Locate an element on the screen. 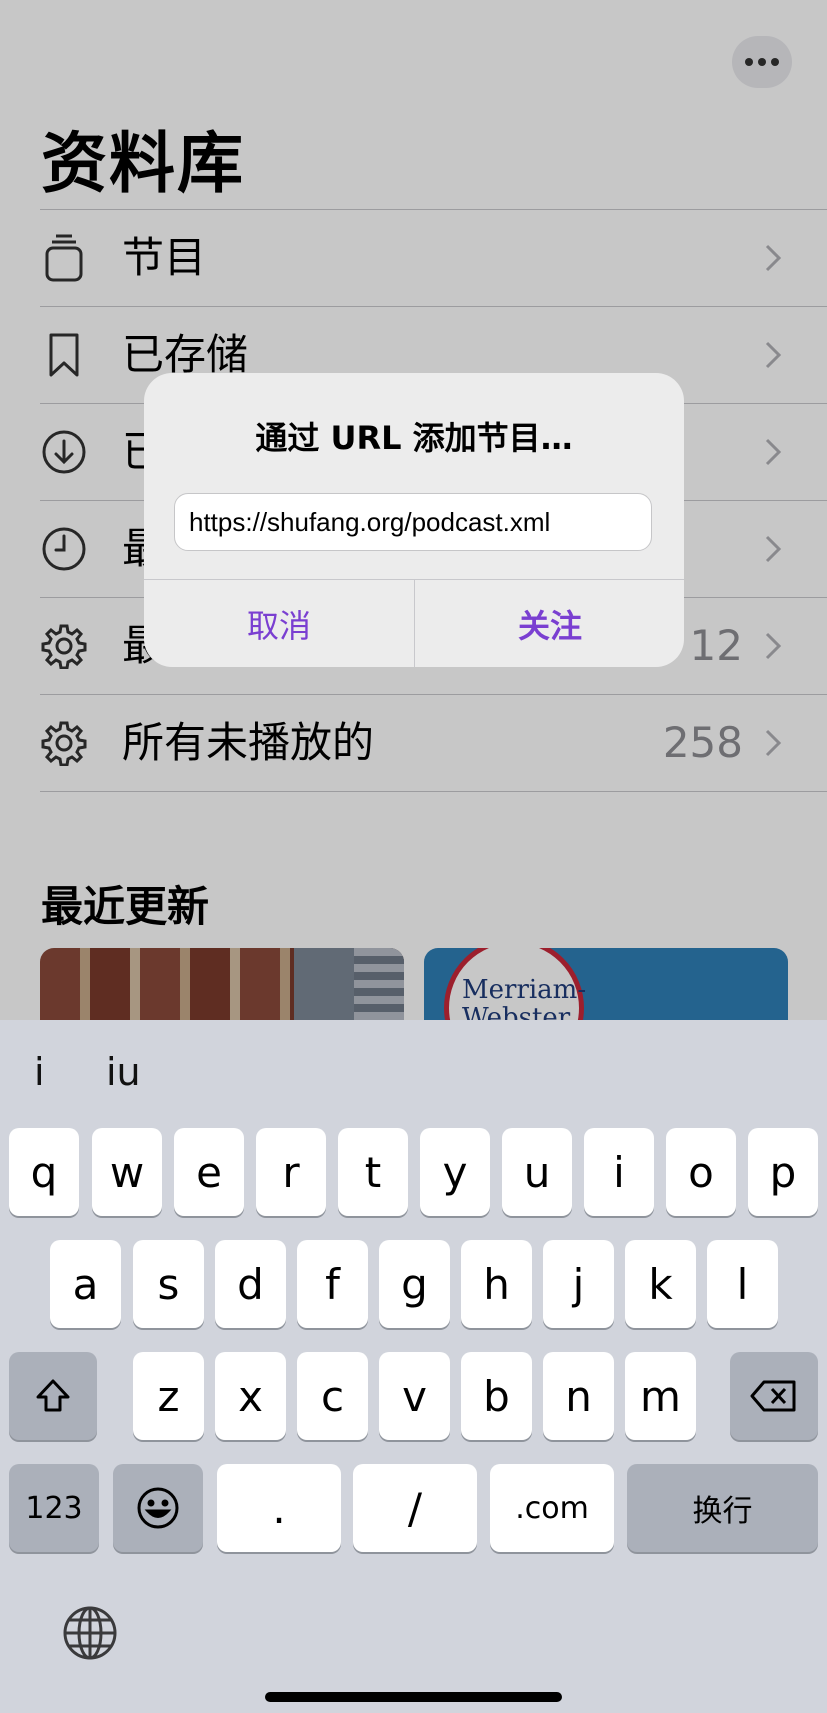 Image resolution: width=827 pixels, height=1713 pixels. delete-icon is located at coordinates (773, 1396).